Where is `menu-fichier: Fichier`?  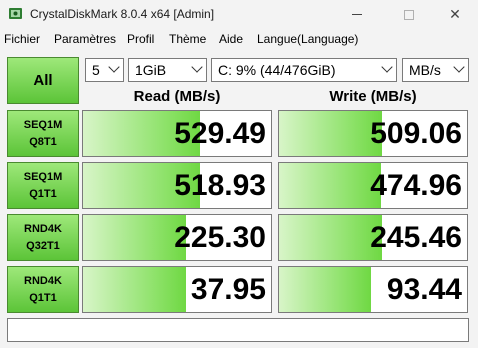
menu-fichier: Fichier is located at coordinates (22, 39).